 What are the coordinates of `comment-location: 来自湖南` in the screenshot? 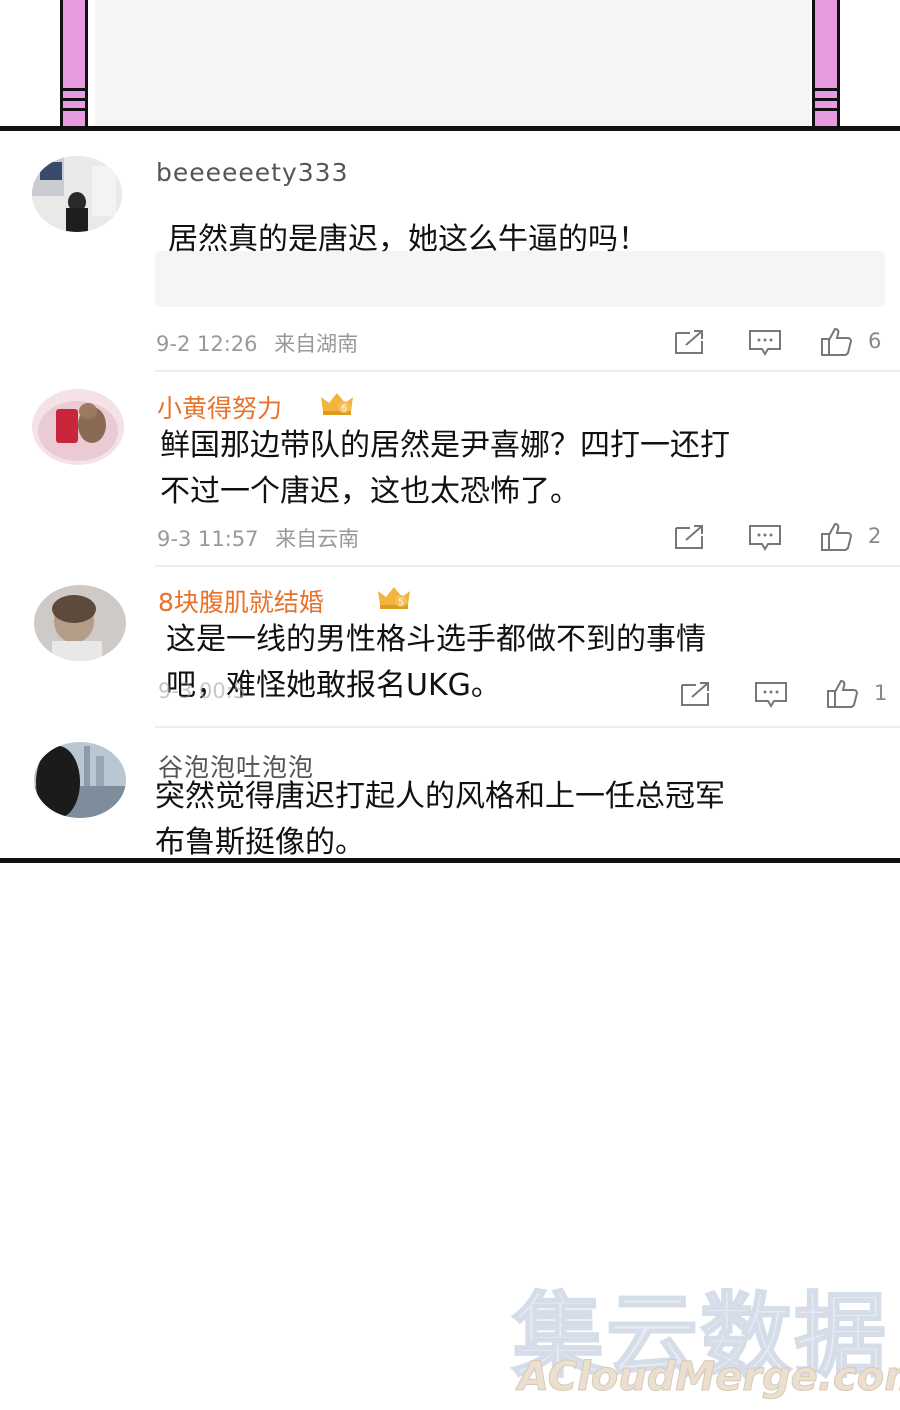 It's located at (316, 344).